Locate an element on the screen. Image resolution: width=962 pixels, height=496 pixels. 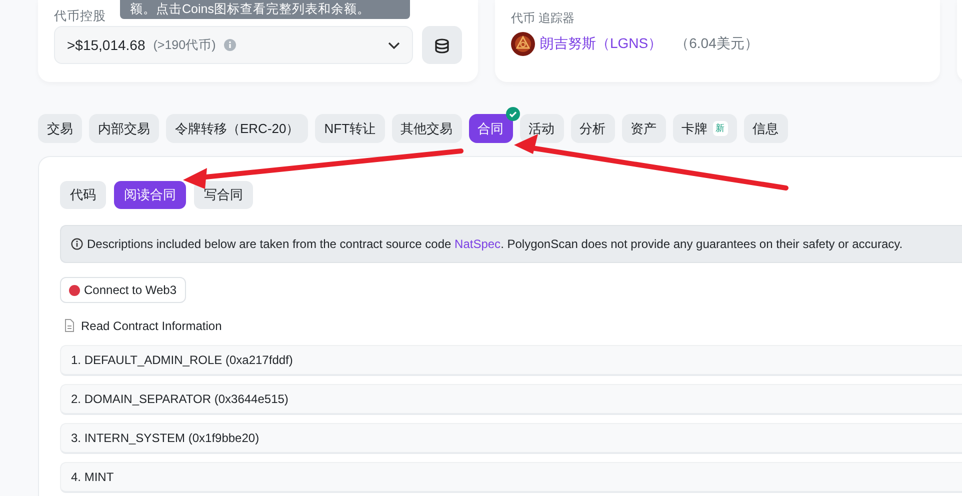
holdings-dropdown: >$15,014.68 (>190代币) is located at coordinates (233, 45).